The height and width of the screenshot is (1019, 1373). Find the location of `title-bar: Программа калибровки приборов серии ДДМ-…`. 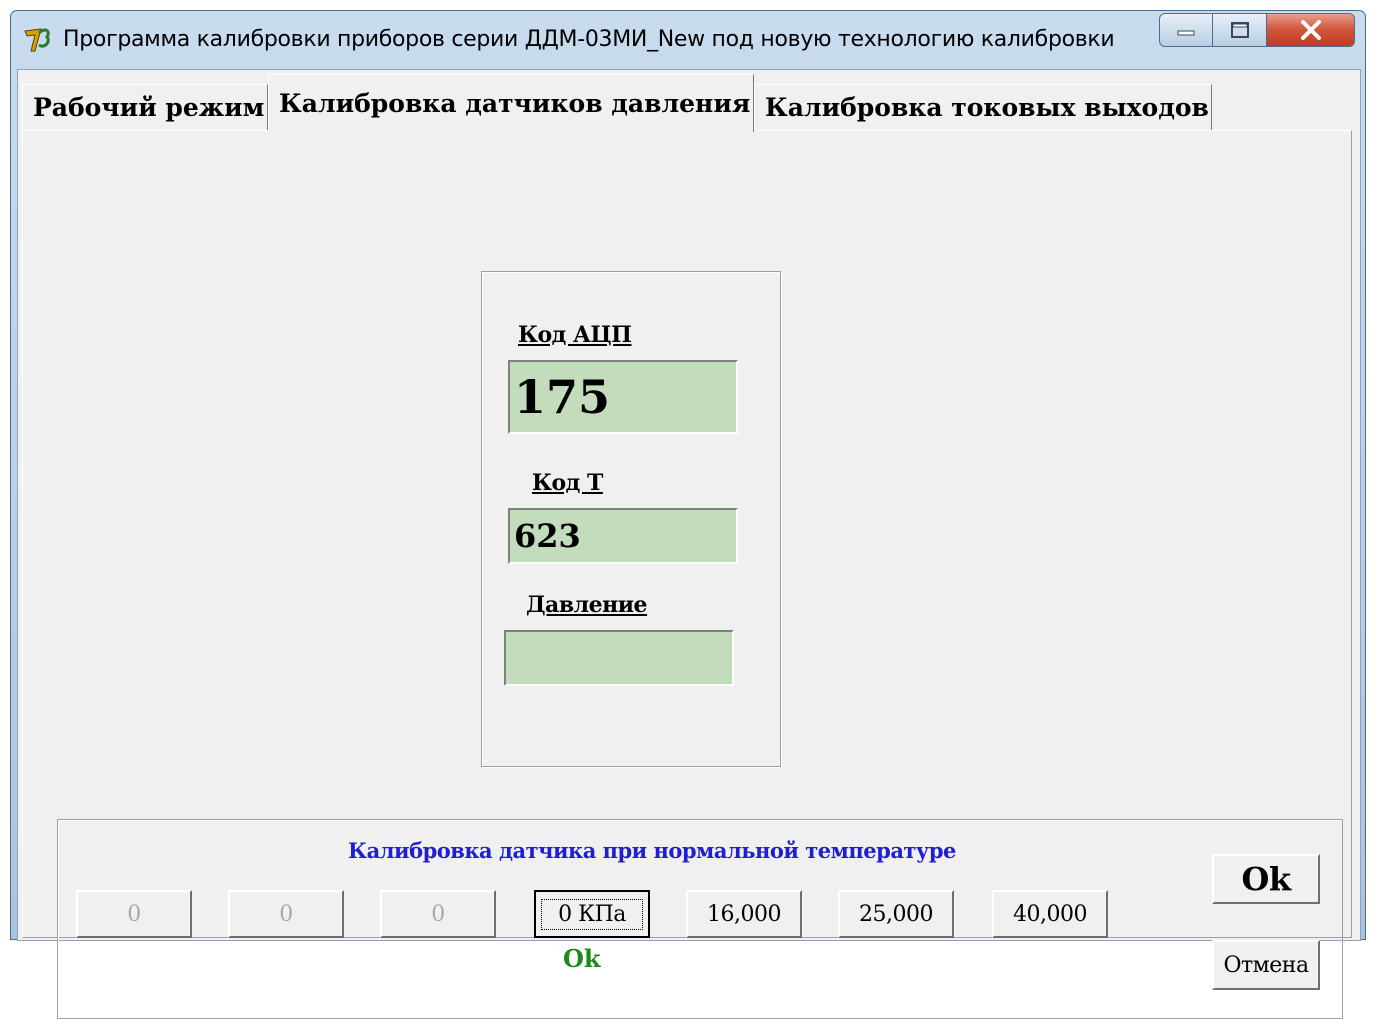

title-bar: Программа калибровки приборов серии ДДМ-… is located at coordinates (688, 40).